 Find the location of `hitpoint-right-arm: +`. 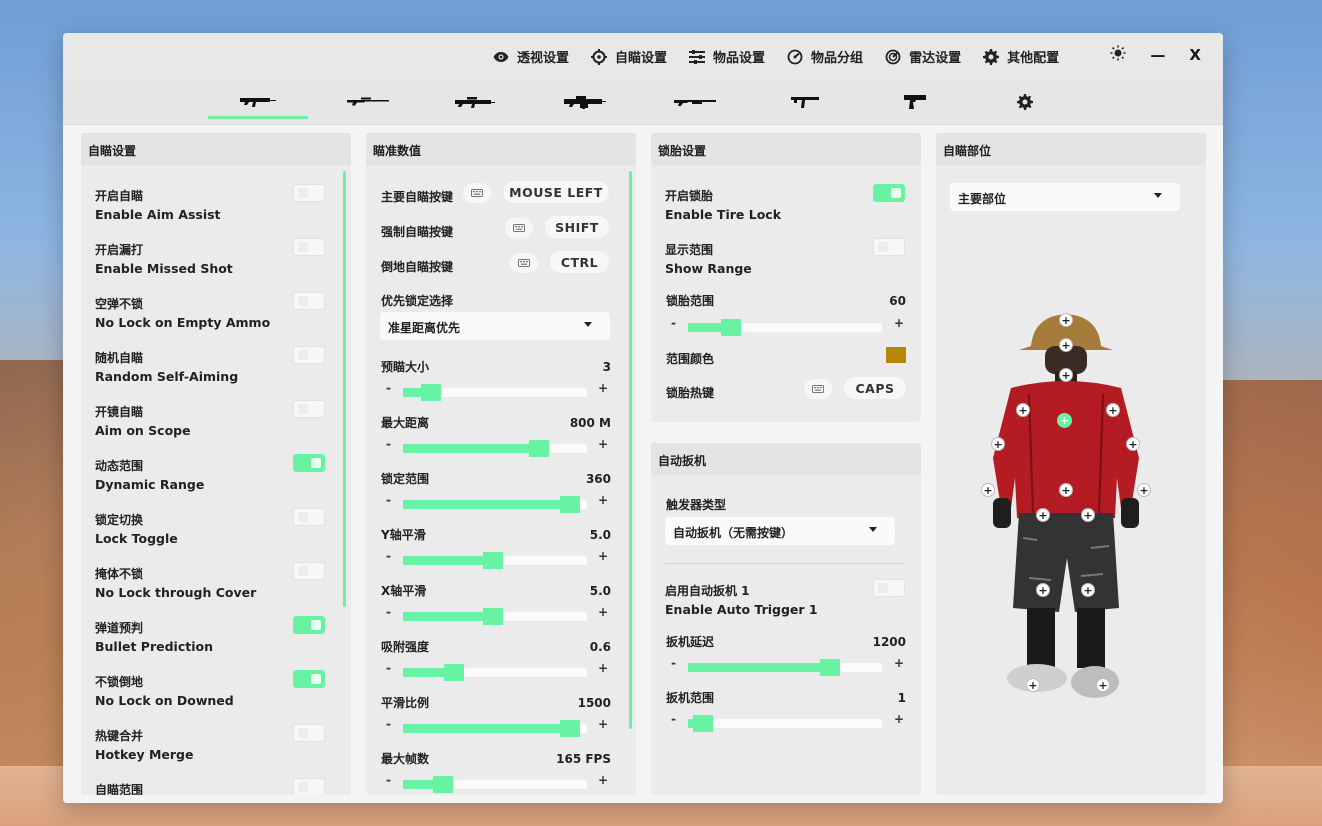

hitpoint-right-arm: + is located at coordinates (1133, 444).